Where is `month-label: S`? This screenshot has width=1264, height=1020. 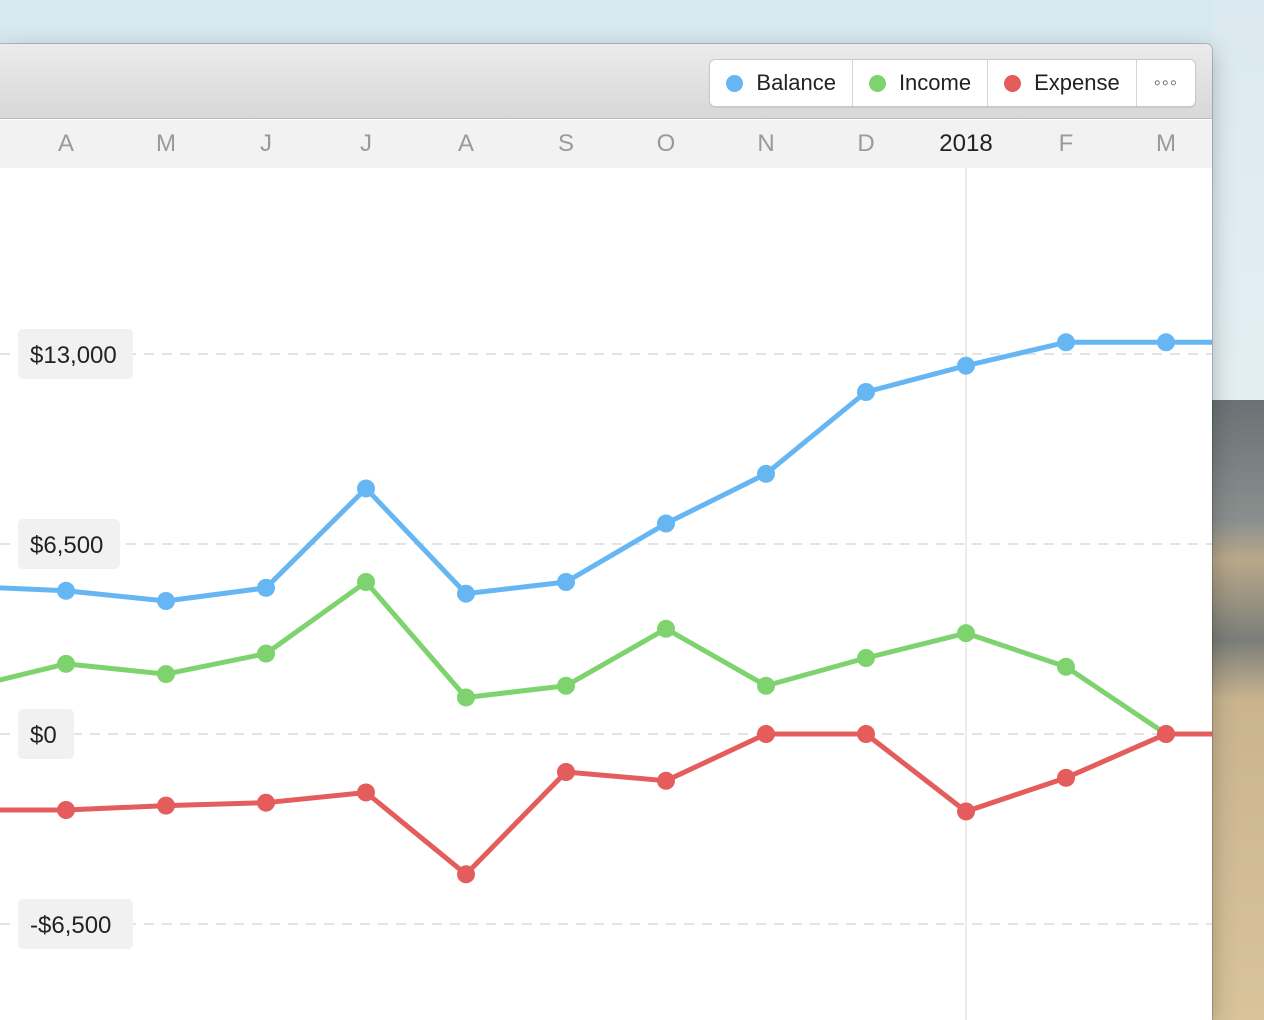 month-label: S is located at coordinates (565, 143).